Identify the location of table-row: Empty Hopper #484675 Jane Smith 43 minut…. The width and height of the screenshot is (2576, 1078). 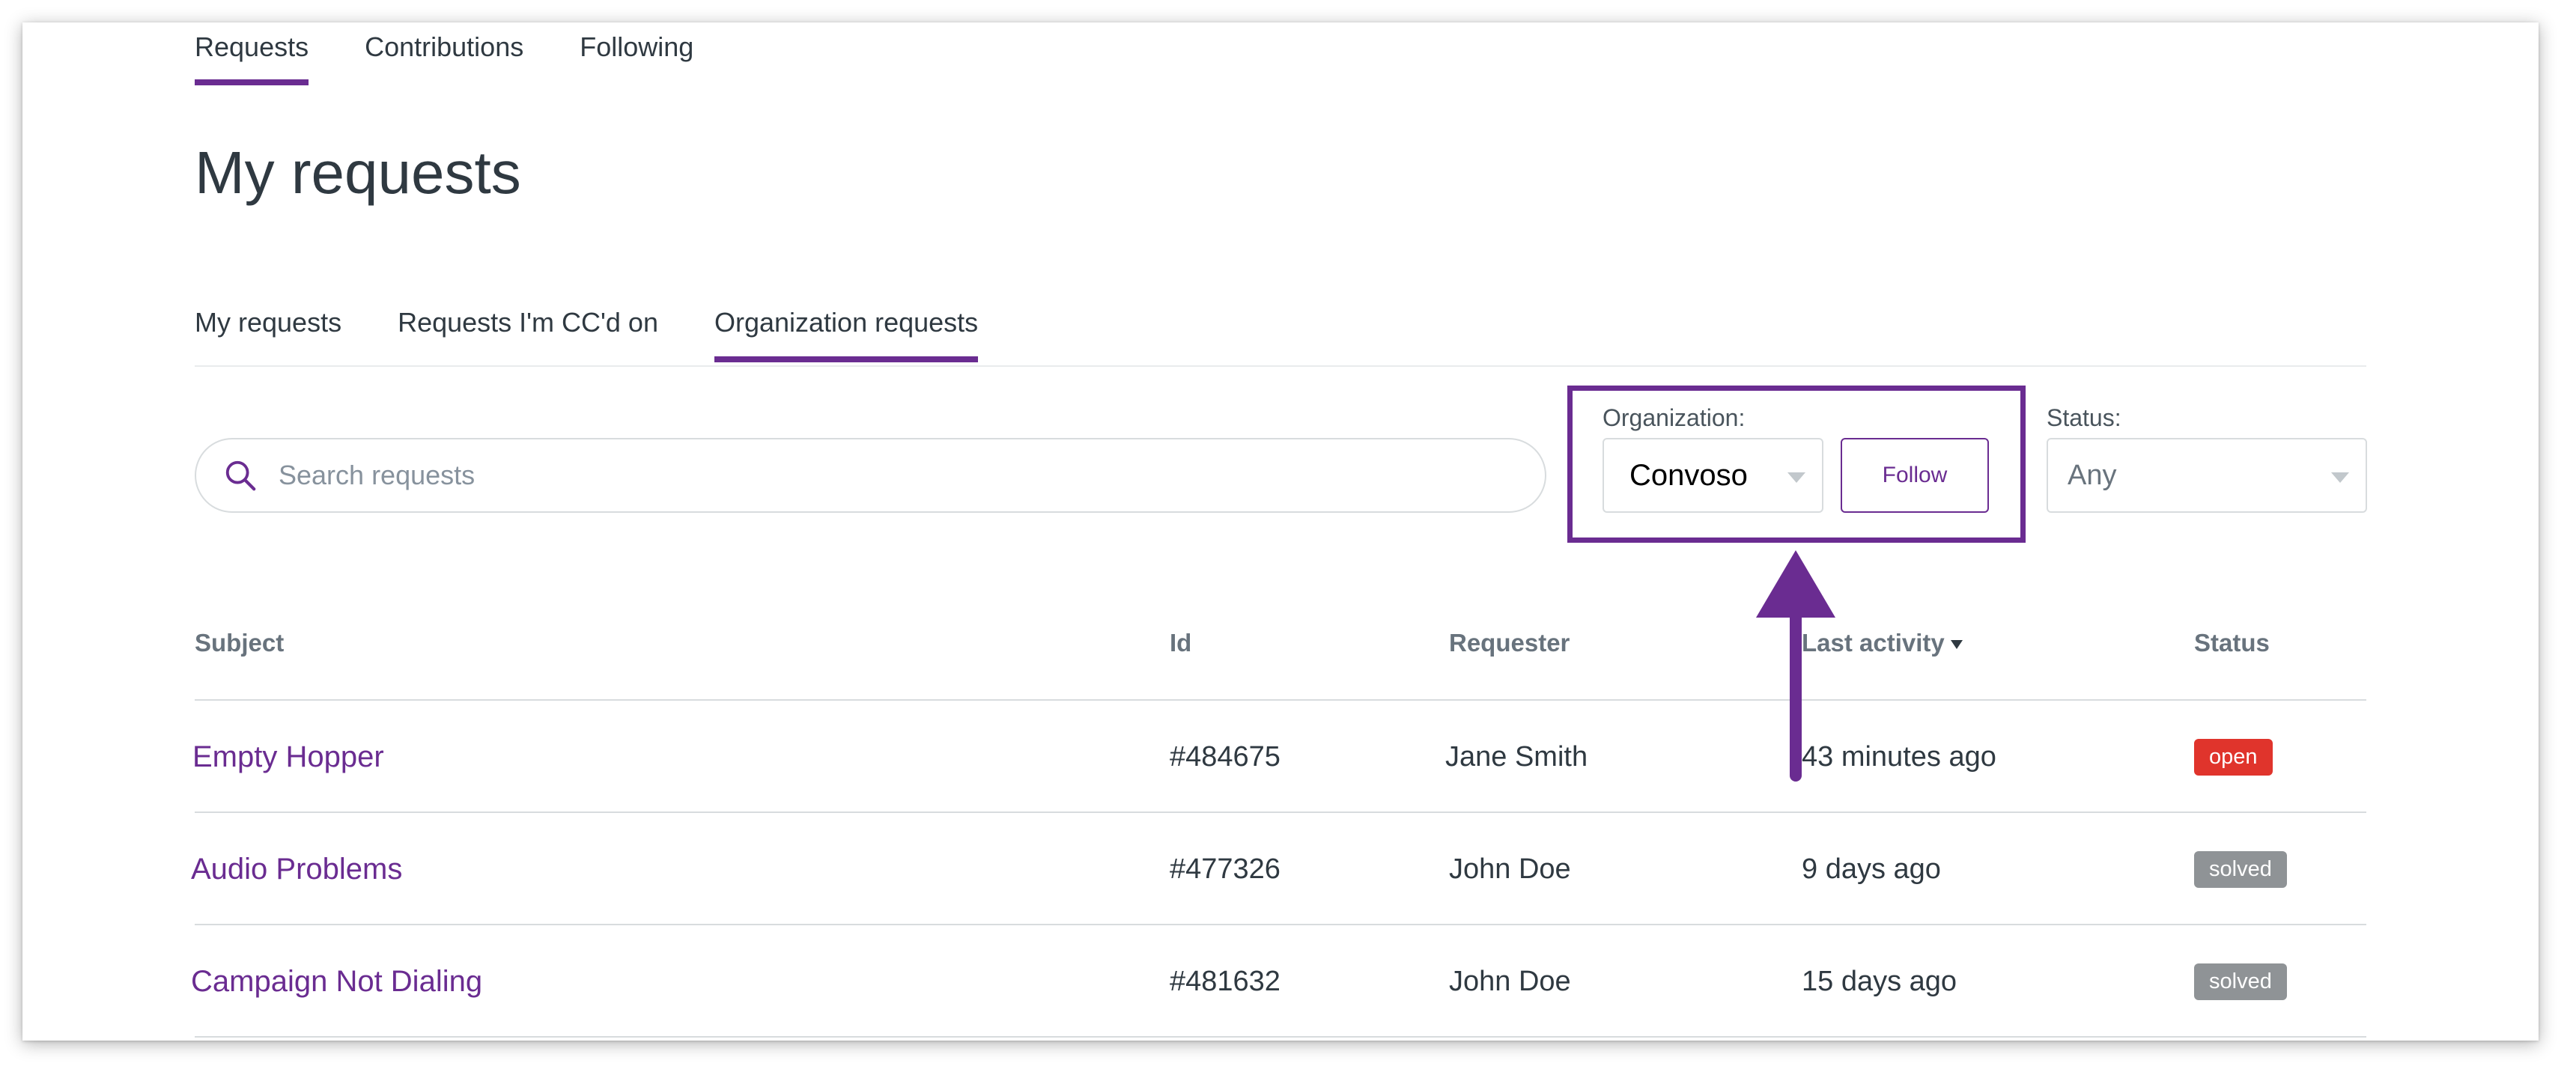
(1280, 757).